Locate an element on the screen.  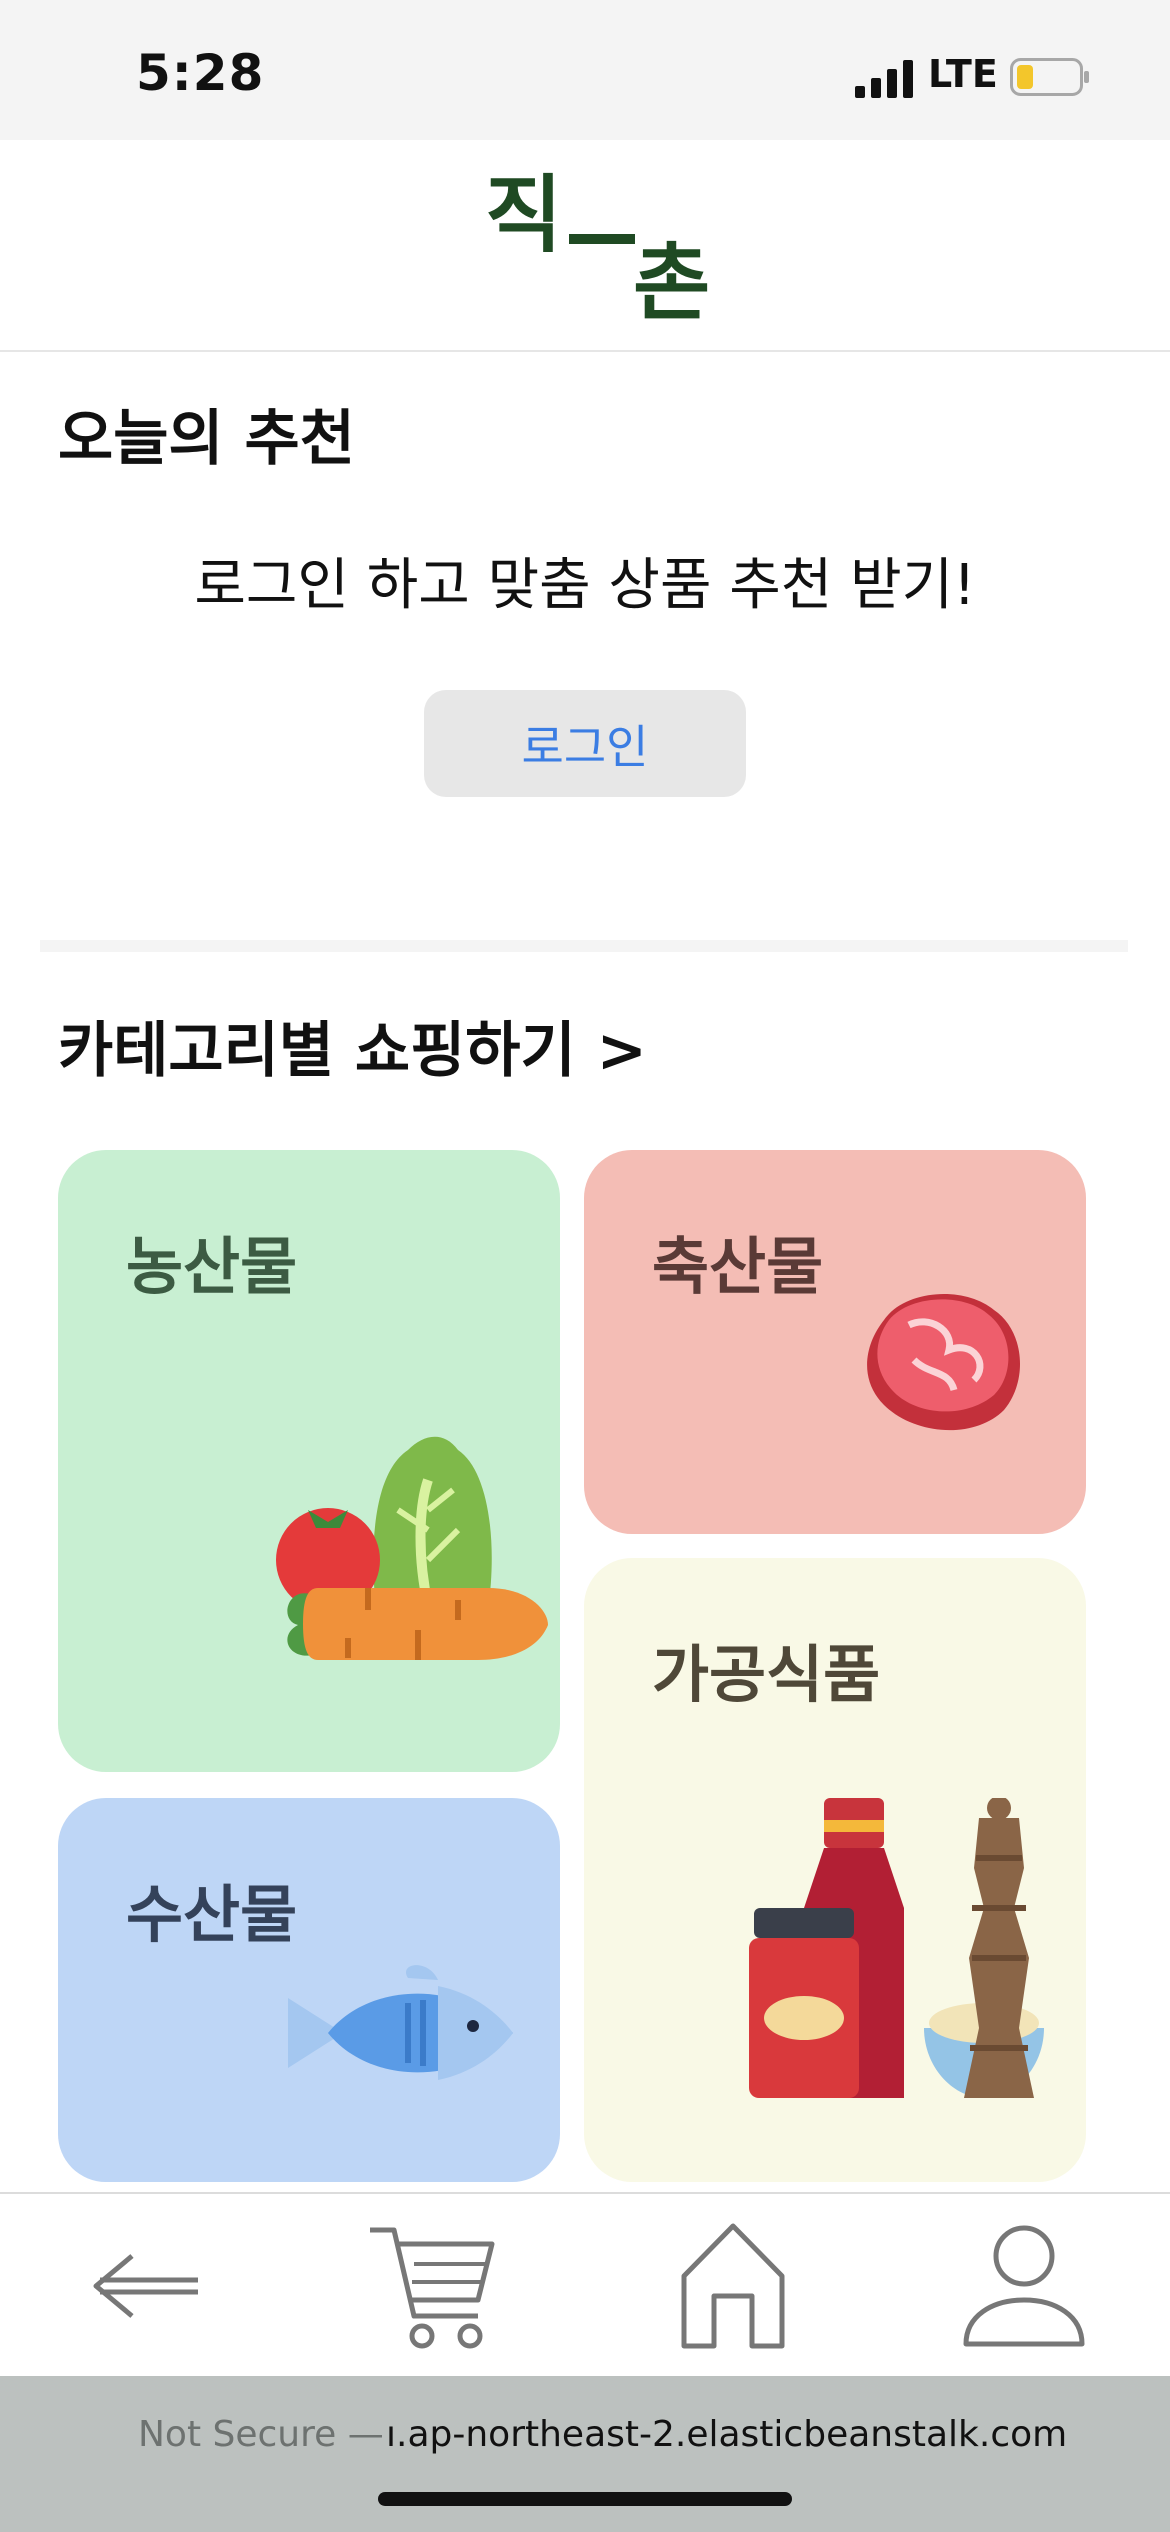
home-icon is located at coordinates (733, 2286).